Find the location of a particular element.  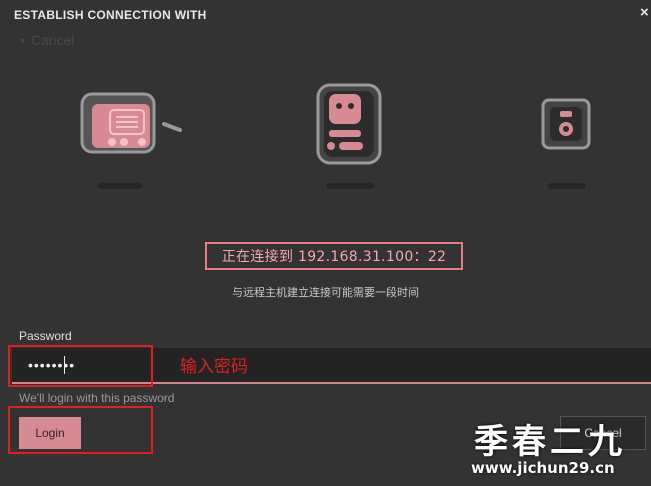

password-highlight-box is located at coordinates (80, 366).